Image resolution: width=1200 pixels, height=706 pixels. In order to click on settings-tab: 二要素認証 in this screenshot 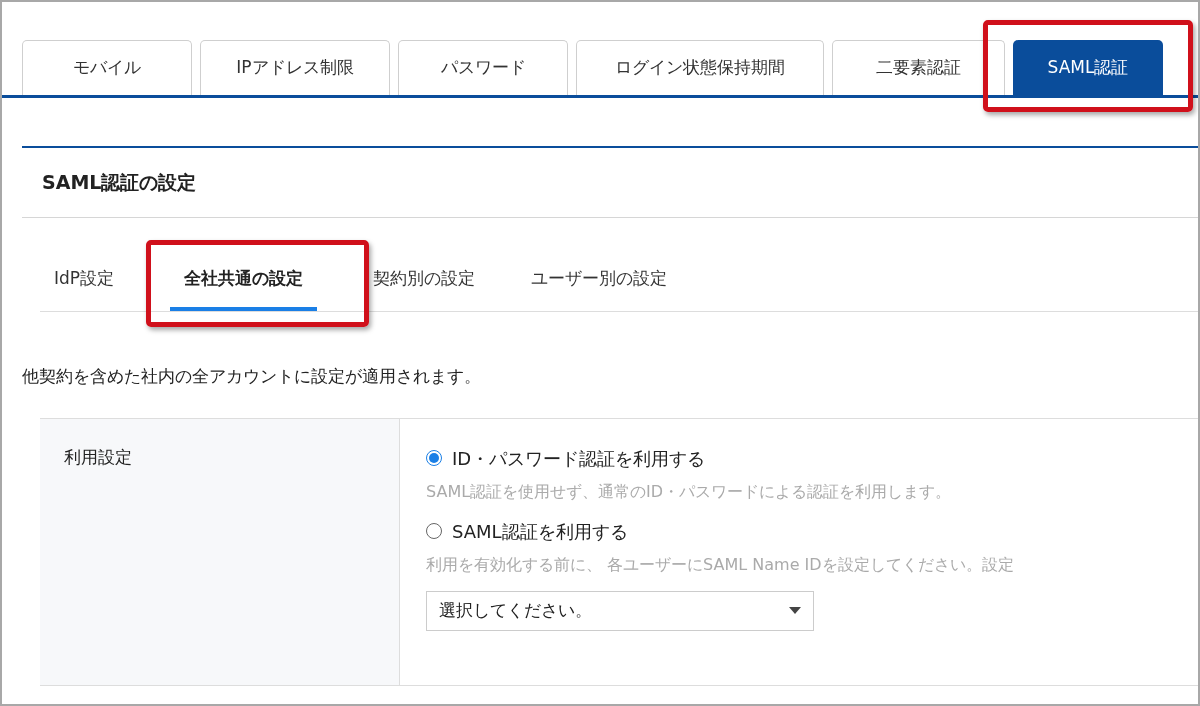, I will do `click(918, 67)`.